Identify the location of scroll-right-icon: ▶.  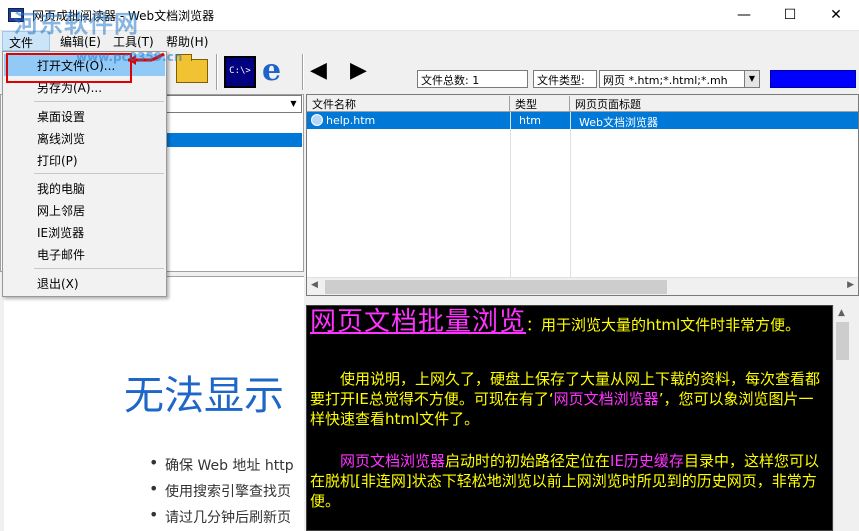
(850, 285).